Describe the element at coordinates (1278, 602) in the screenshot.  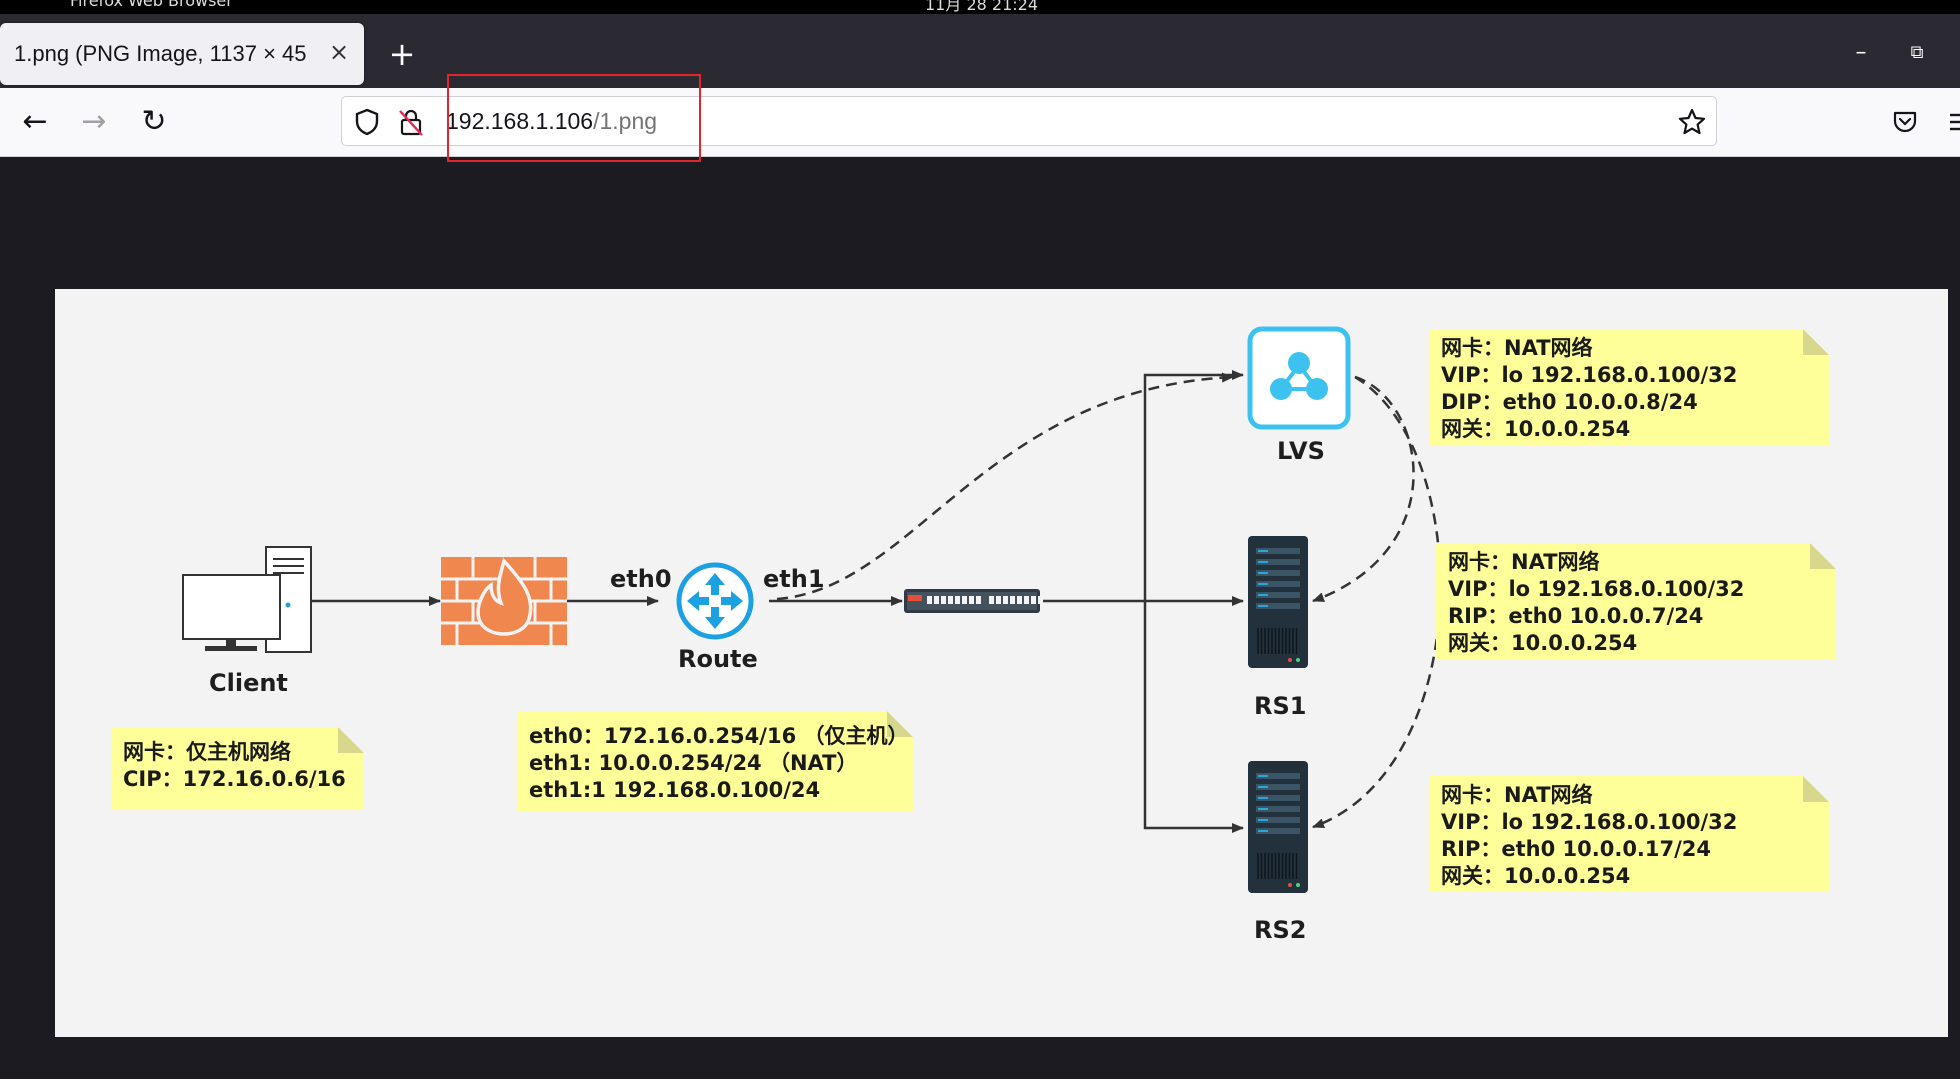
I see `rs1-server-icon` at that location.